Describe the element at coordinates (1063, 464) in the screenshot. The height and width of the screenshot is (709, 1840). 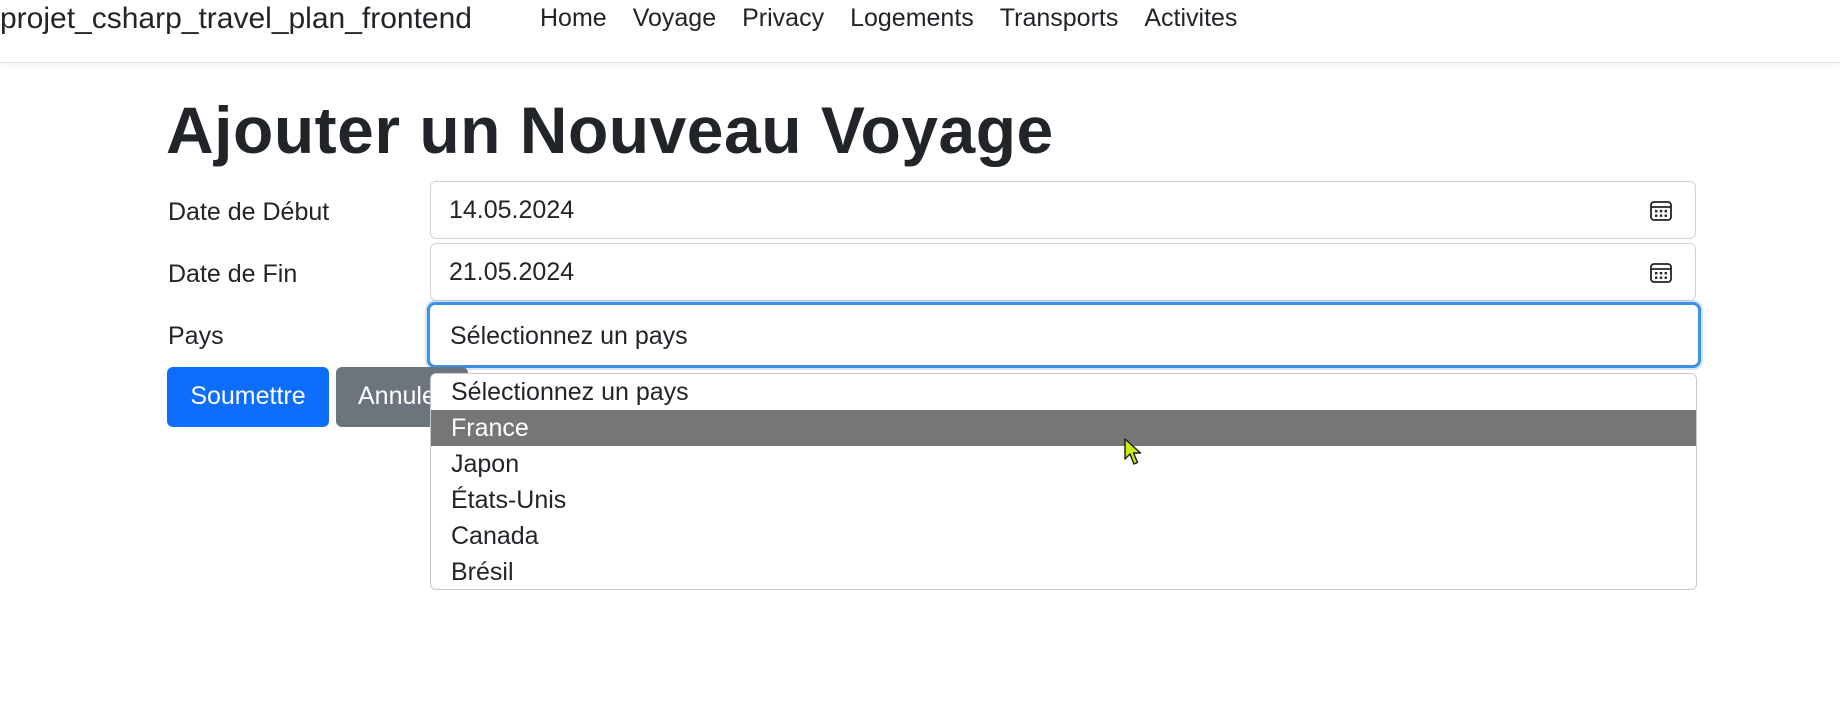
I see `country-option: Japon` at that location.